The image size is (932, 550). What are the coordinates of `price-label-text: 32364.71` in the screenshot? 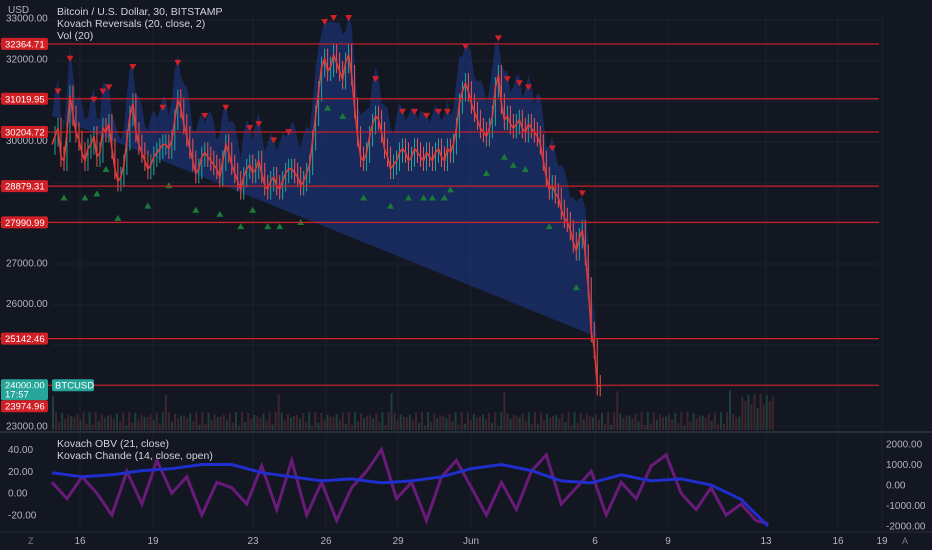 It's located at (25, 44).